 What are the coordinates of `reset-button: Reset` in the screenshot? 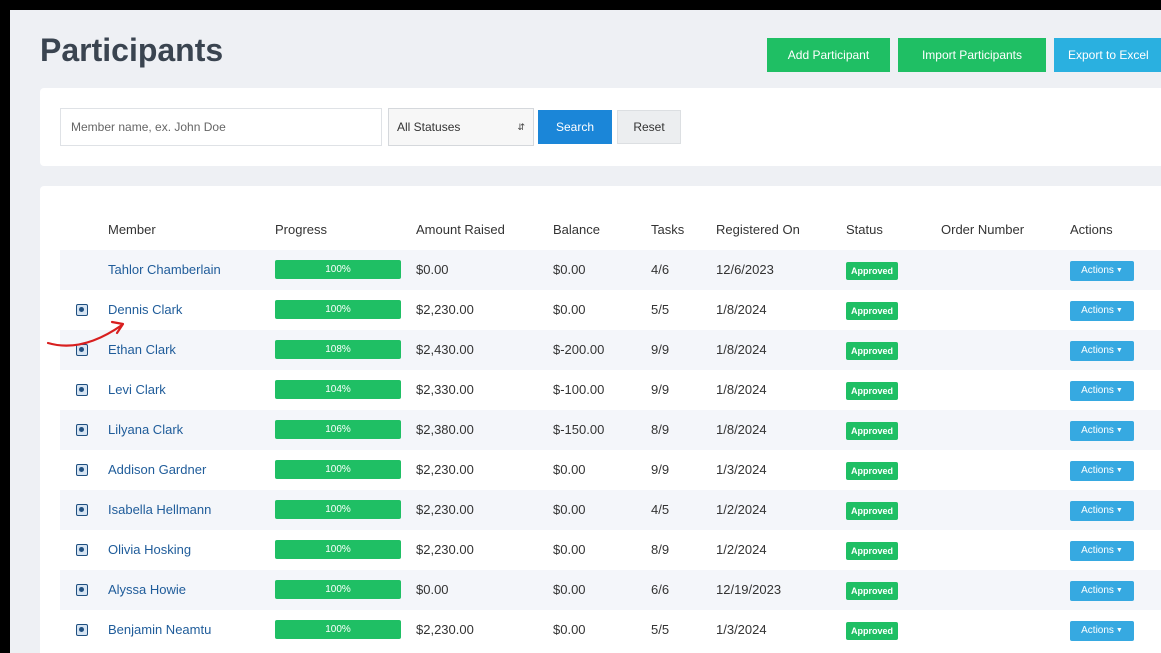 It's located at (649, 127).